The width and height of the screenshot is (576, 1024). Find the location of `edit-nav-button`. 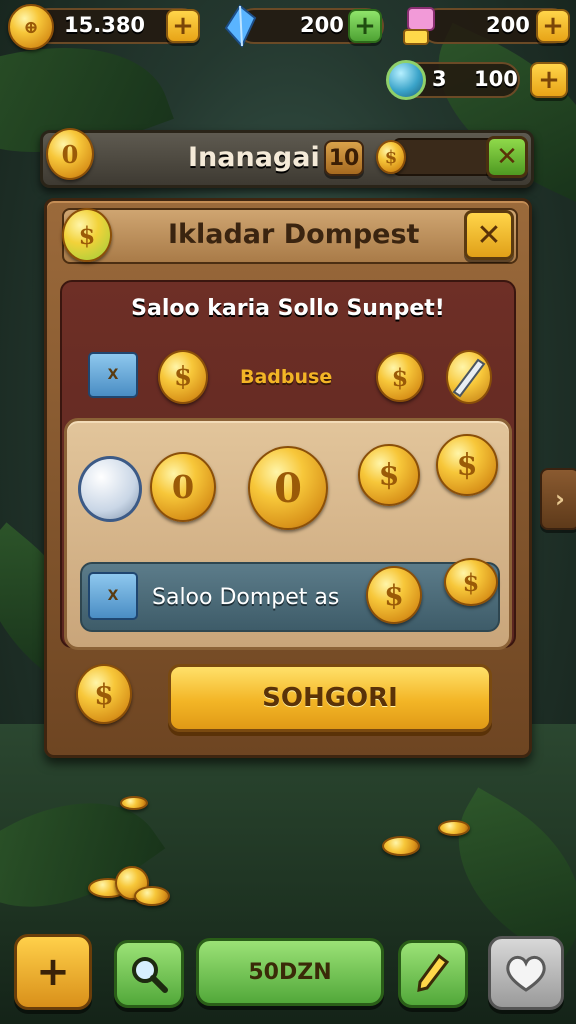

edit-nav-button is located at coordinates (433, 974).